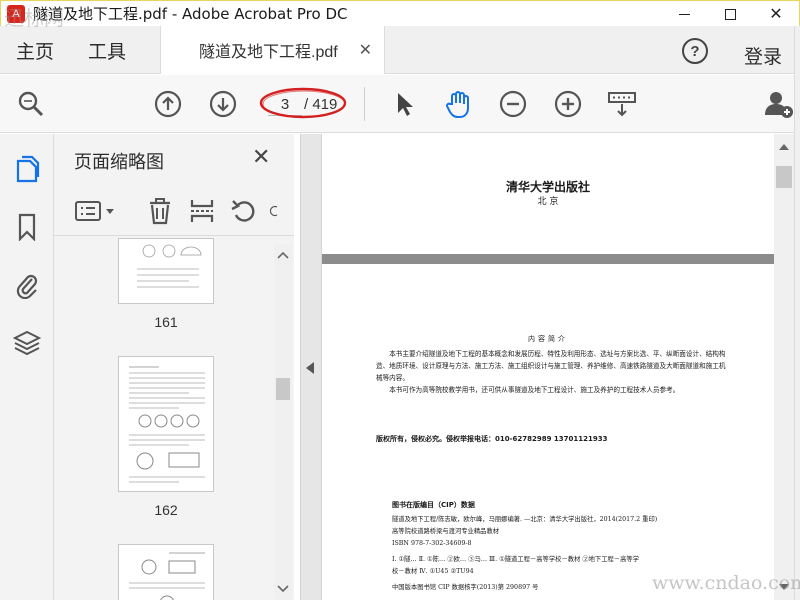 Image resolution: width=800 pixels, height=600 pixels. I want to click on collapse-panel-handle, so click(311, 367).